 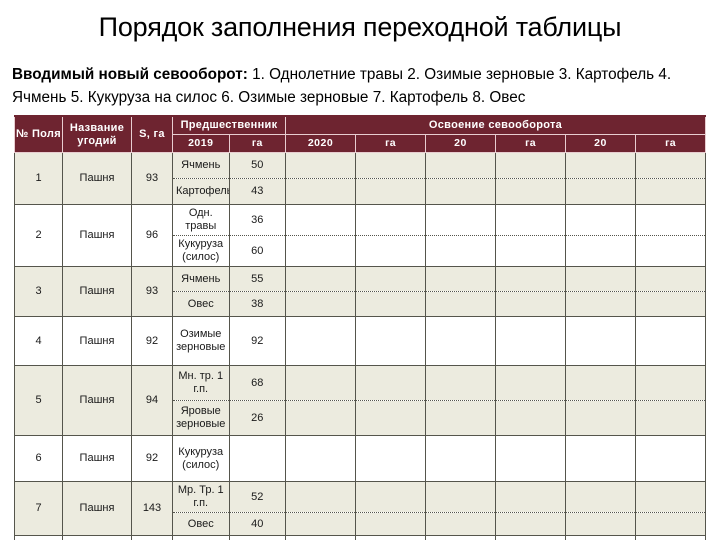 I want to click on header-year-4: 20, so click(x=600, y=143).